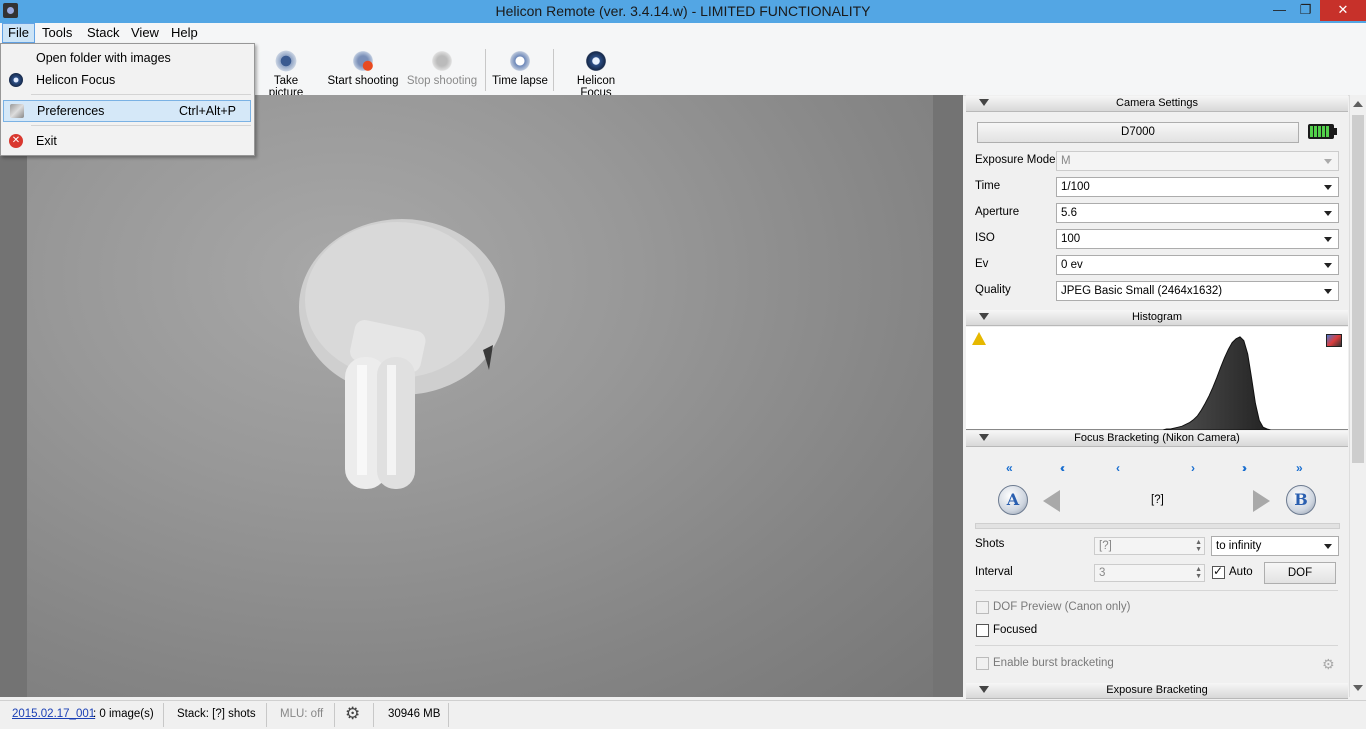 This screenshot has width=1366, height=729. Describe the element at coordinates (1013, 500) in the screenshot. I see `point-a-button: A` at that location.